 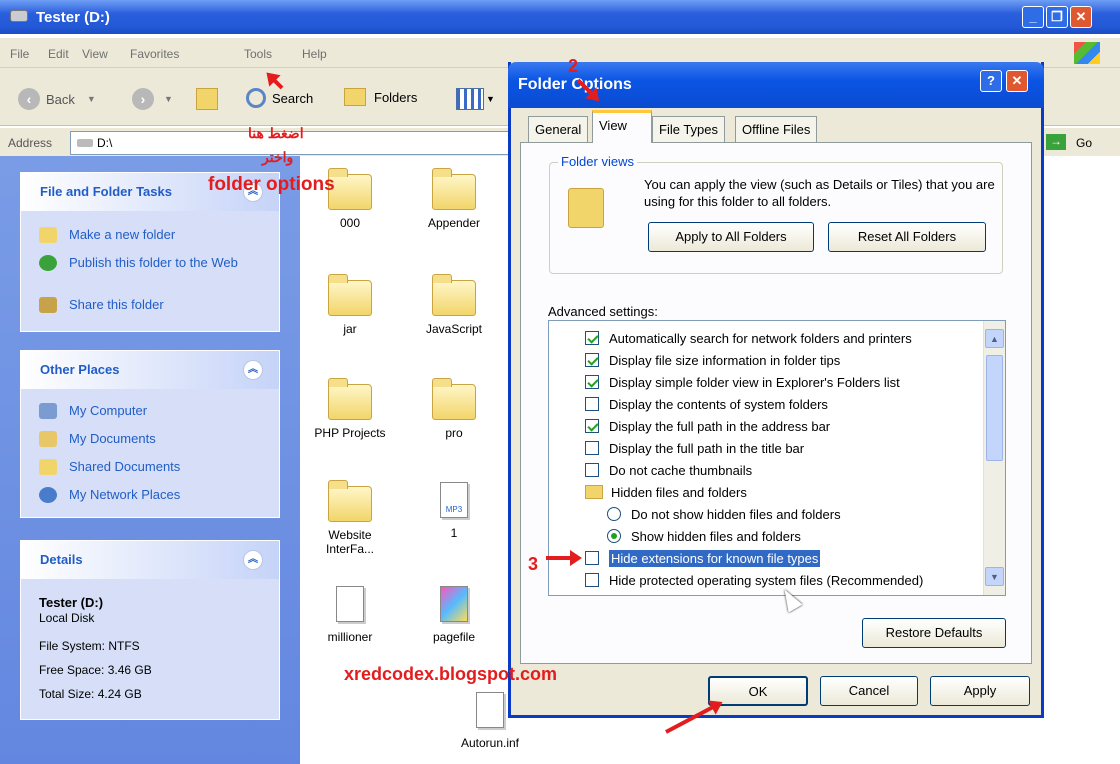 I want to click on up-folder-button, so click(x=207, y=99).